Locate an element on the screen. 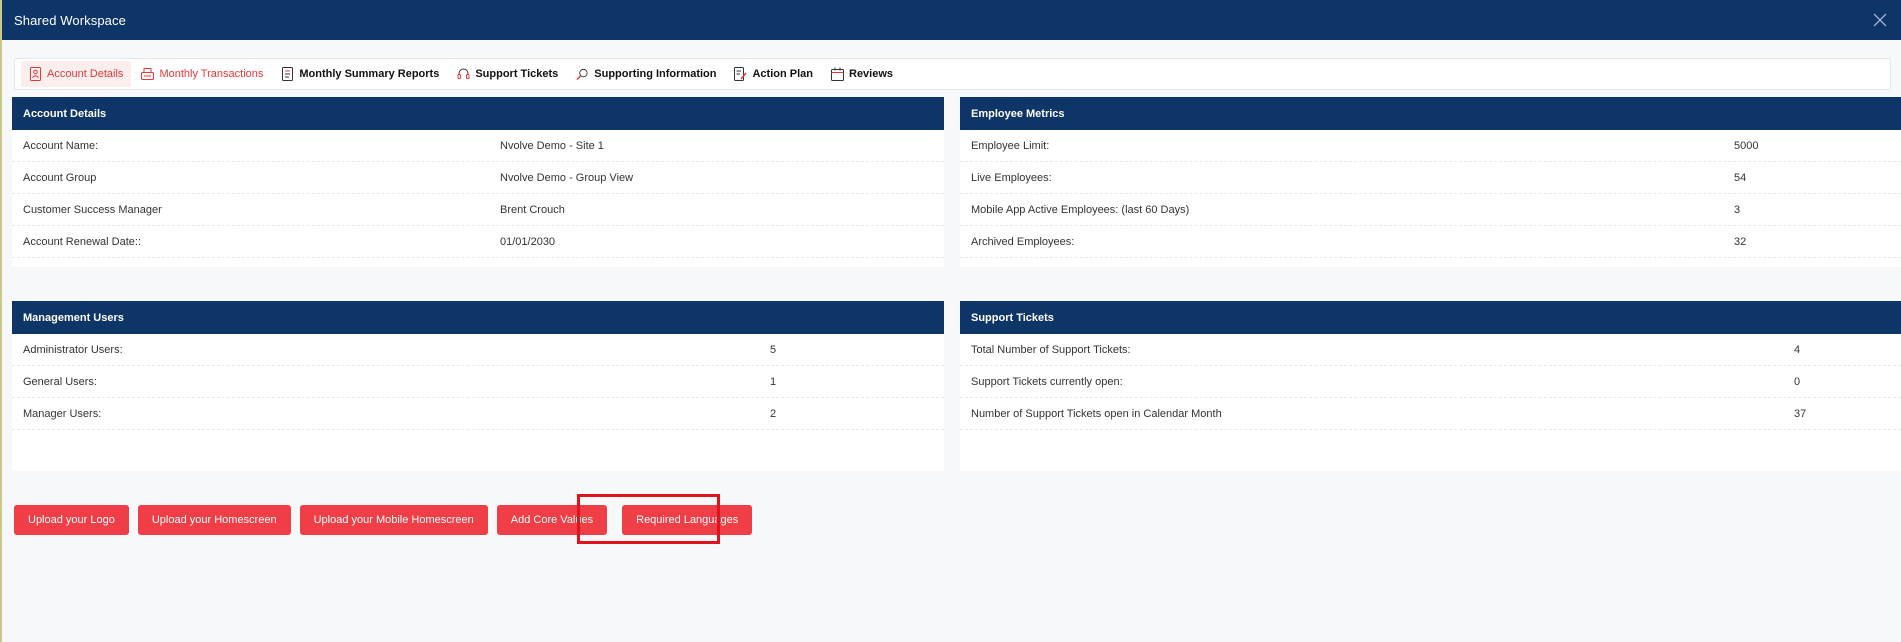 The width and height of the screenshot is (1901, 642). row-value: Nvolve Demo - Group View is located at coordinates (567, 177).